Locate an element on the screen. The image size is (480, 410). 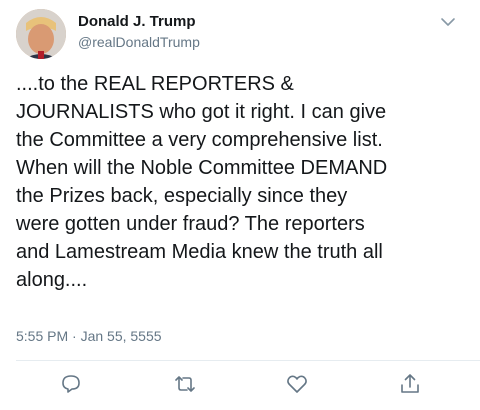
display-name: Donald J. Trump is located at coordinates (139, 22).